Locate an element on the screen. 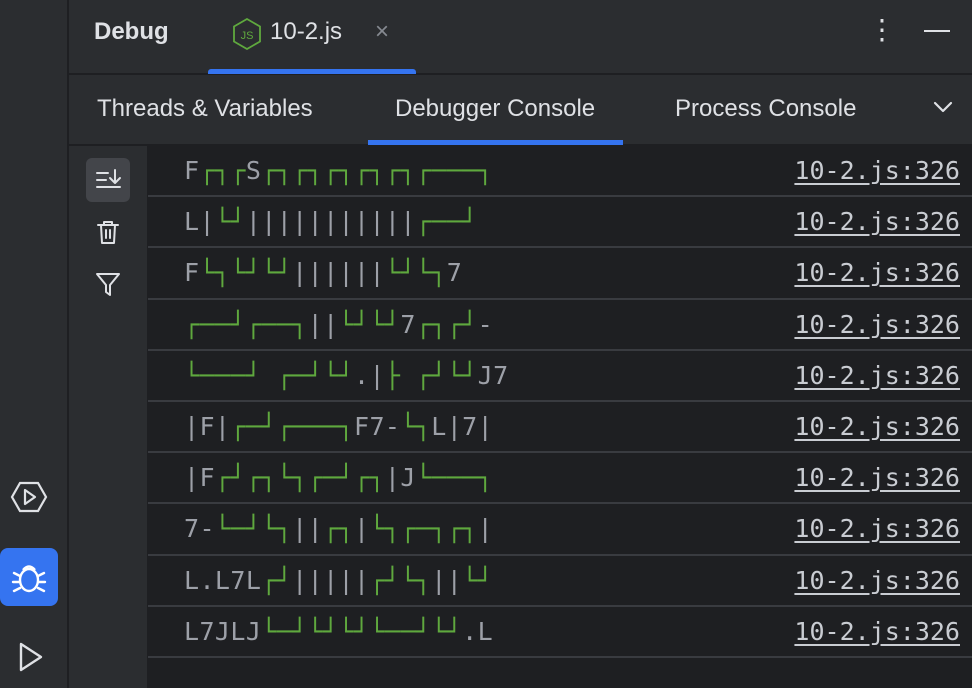 The width and height of the screenshot is (972, 688). console-row: ┌──┘┌──┐||└┘└┘7┌┐┌┘- 10-2.js:326 is located at coordinates (560, 325).